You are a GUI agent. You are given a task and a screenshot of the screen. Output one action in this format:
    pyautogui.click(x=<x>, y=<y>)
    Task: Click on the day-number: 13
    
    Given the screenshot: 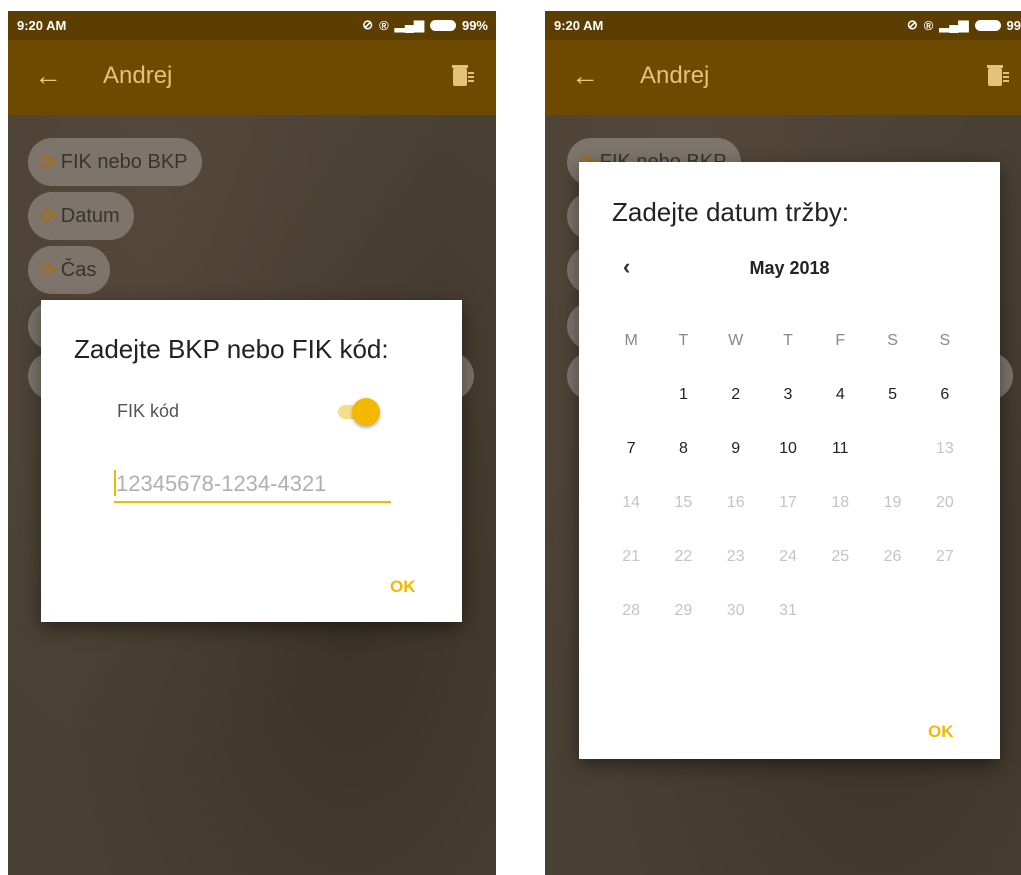 What is the action you would take?
    pyautogui.click(x=944, y=448)
    